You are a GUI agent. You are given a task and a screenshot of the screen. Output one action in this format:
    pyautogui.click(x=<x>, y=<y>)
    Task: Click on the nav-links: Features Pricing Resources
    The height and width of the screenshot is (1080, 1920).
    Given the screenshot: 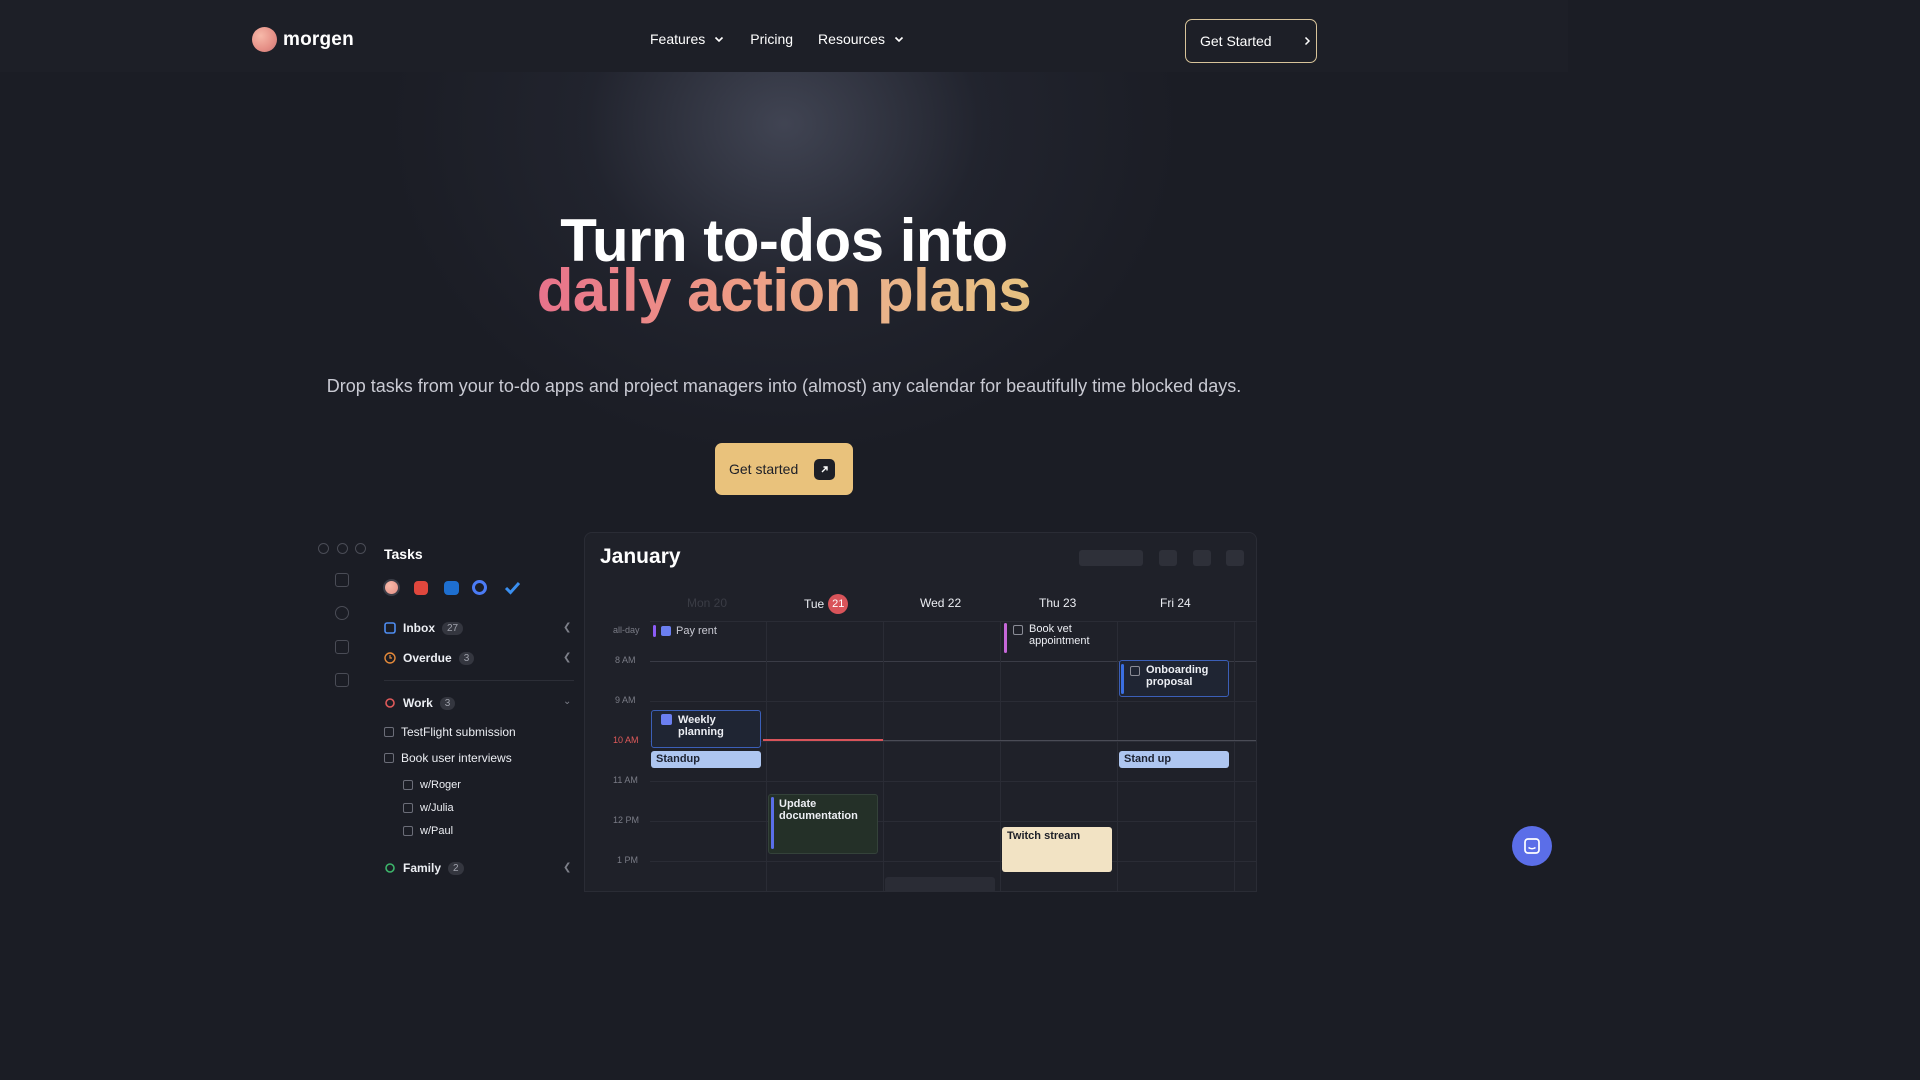 What is the action you would take?
    pyautogui.click(x=790, y=39)
    